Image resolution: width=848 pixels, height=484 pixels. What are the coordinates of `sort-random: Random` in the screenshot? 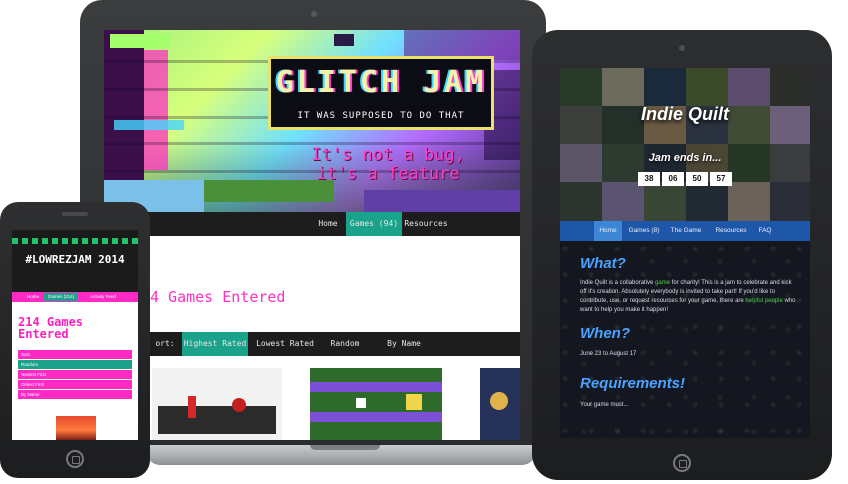 It's located at (345, 344).